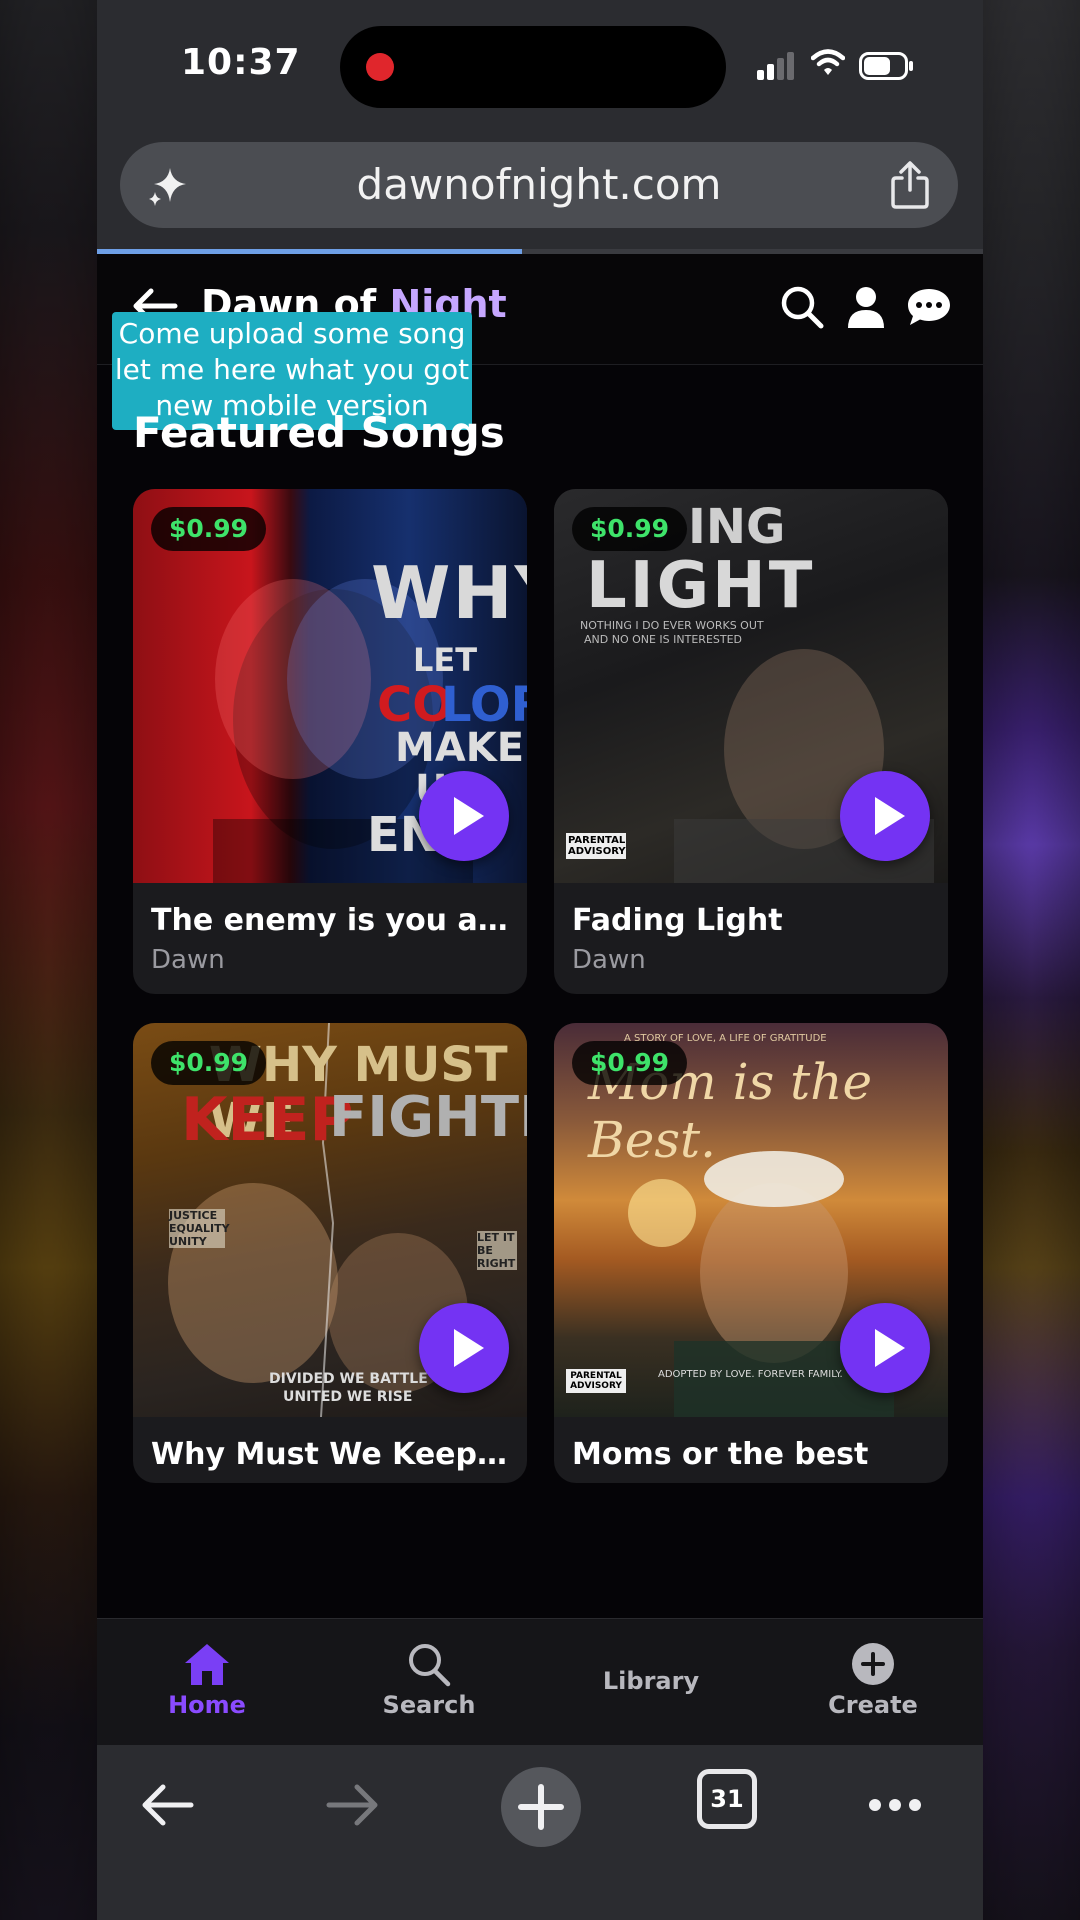 The image size is (1080, 1920). What do you see at coordinates (895, 1805) in the screenshot?
I see `more-options-icon` at bounding box center [895, 1805].